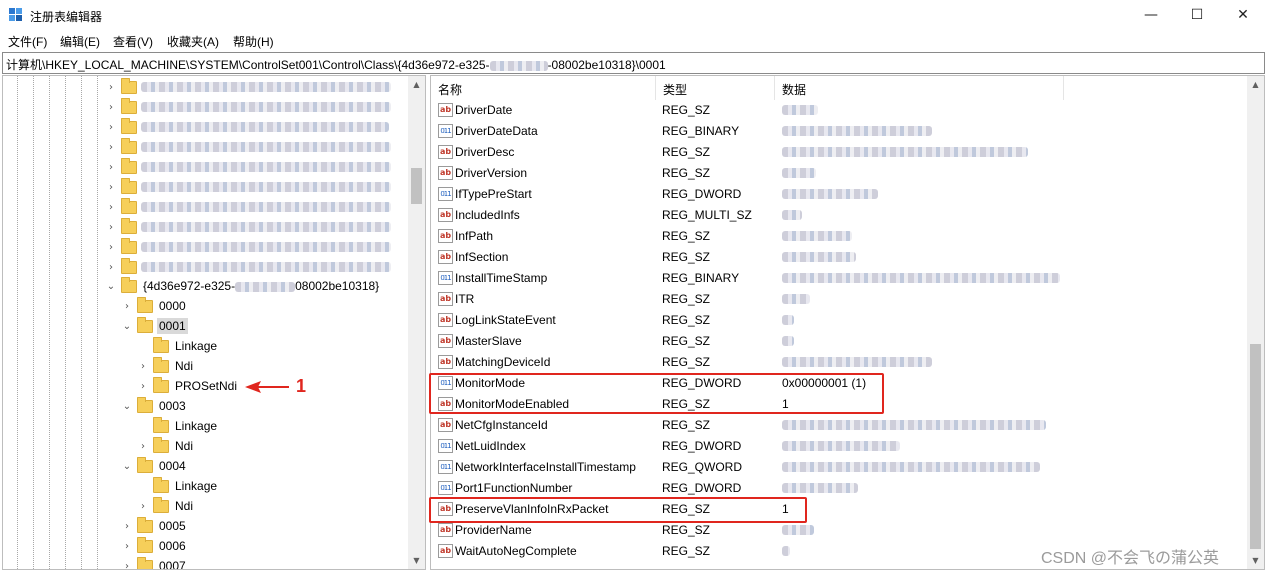 This screenshot has height=572, width=1267. Describe the element at coordinates (154, 406) in the screenshot. I see `tree-node-0003: ⌄ 0003` at that location.